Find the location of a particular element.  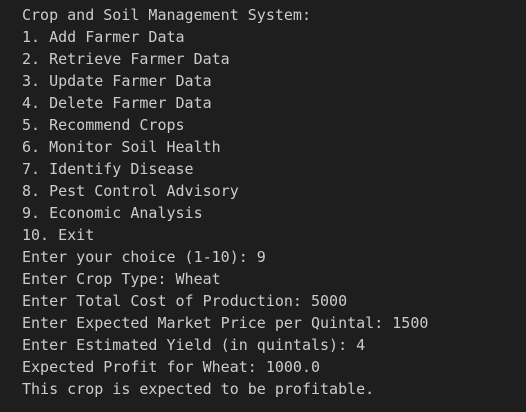

cost-prompt: Enter Total Cost of Production: 5000 is located at coordinates (185, 301).